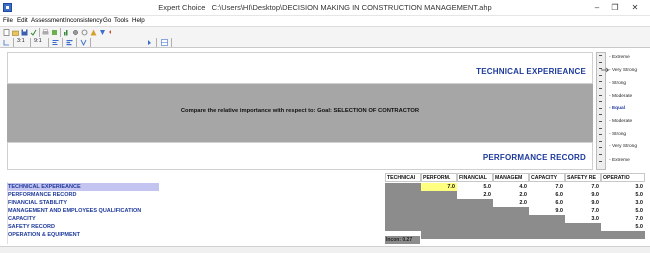 Image resolution: width=650 pixels, height=253 pixels. I want to click on table-row: OPERATION & EQUIPMENT, so click(326, 235).